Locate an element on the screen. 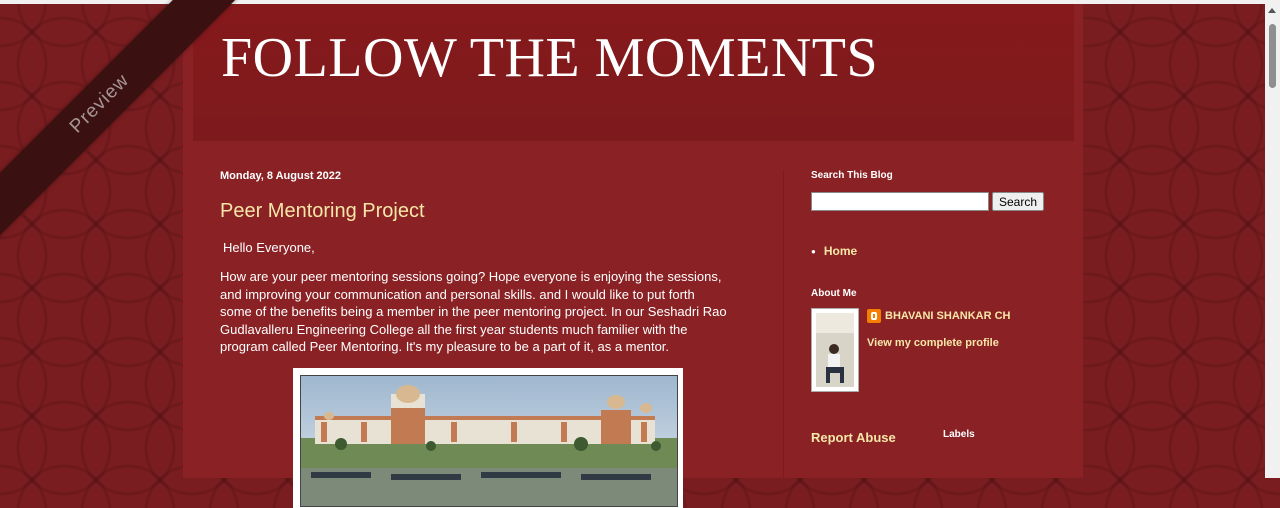 The height and width of the screenshot is (508, 1280). search-input is located at coordinates (900, 201).